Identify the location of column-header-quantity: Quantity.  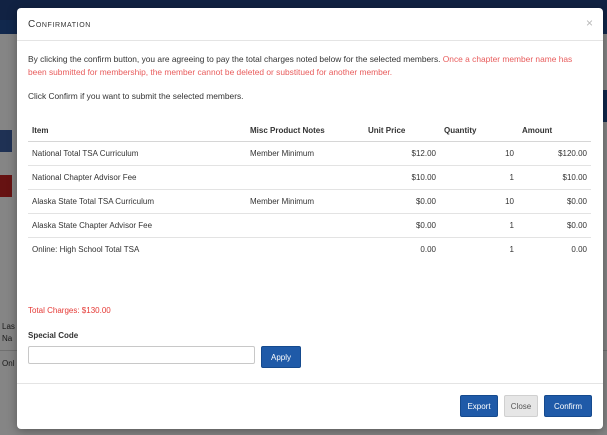
(479, 130).